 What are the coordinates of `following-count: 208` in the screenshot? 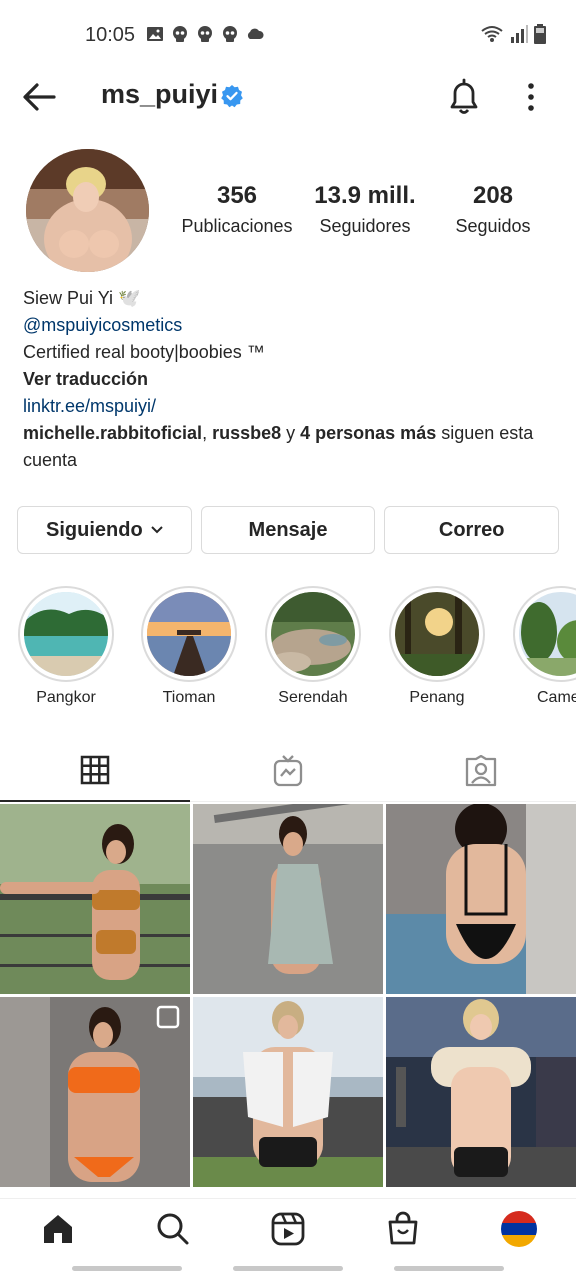 It's located at (493, 195).